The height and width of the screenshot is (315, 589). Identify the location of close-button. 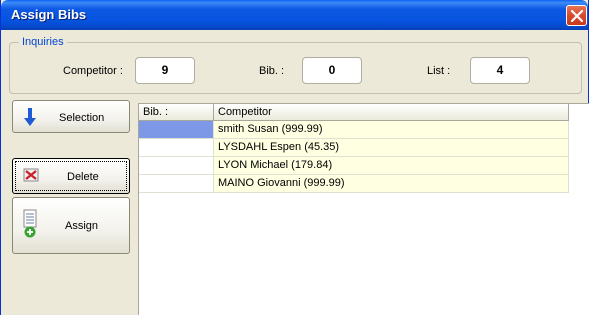
(576, 15).